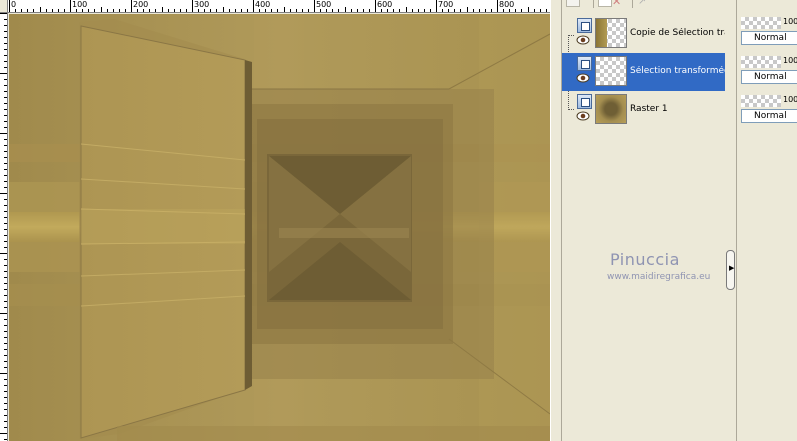  What do you see at coordinates (4, 6) in the screenshot?
I see `ruler-corner` at bounding box center [4, 6].